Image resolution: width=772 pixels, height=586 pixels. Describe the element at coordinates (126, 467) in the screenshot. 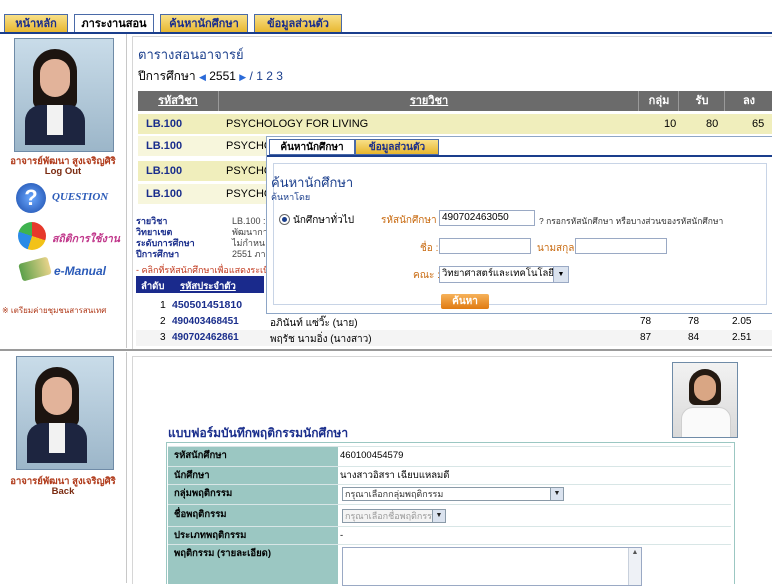

I see `column-divider` at that location.